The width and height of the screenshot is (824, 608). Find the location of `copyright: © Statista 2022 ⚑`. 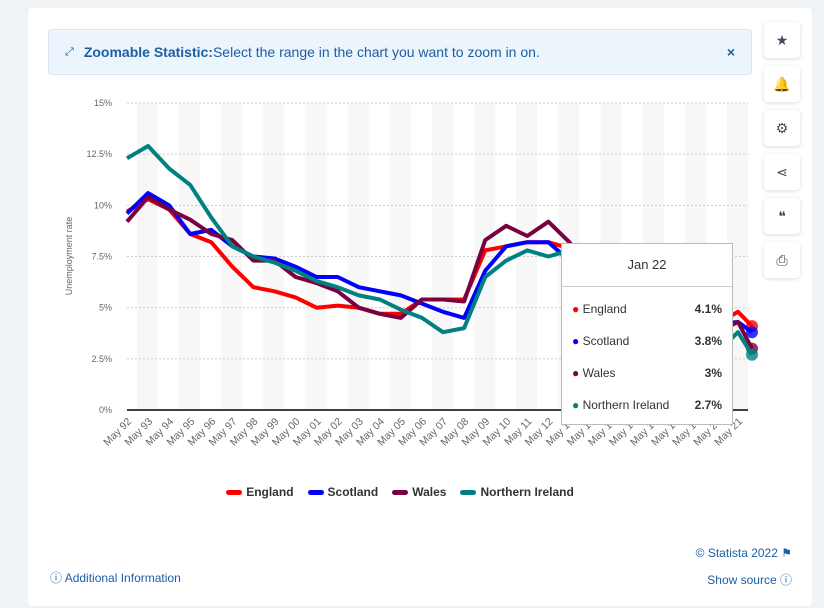

copyright: © Statista 2022 ⚑ is located at coordinates (744, 553).